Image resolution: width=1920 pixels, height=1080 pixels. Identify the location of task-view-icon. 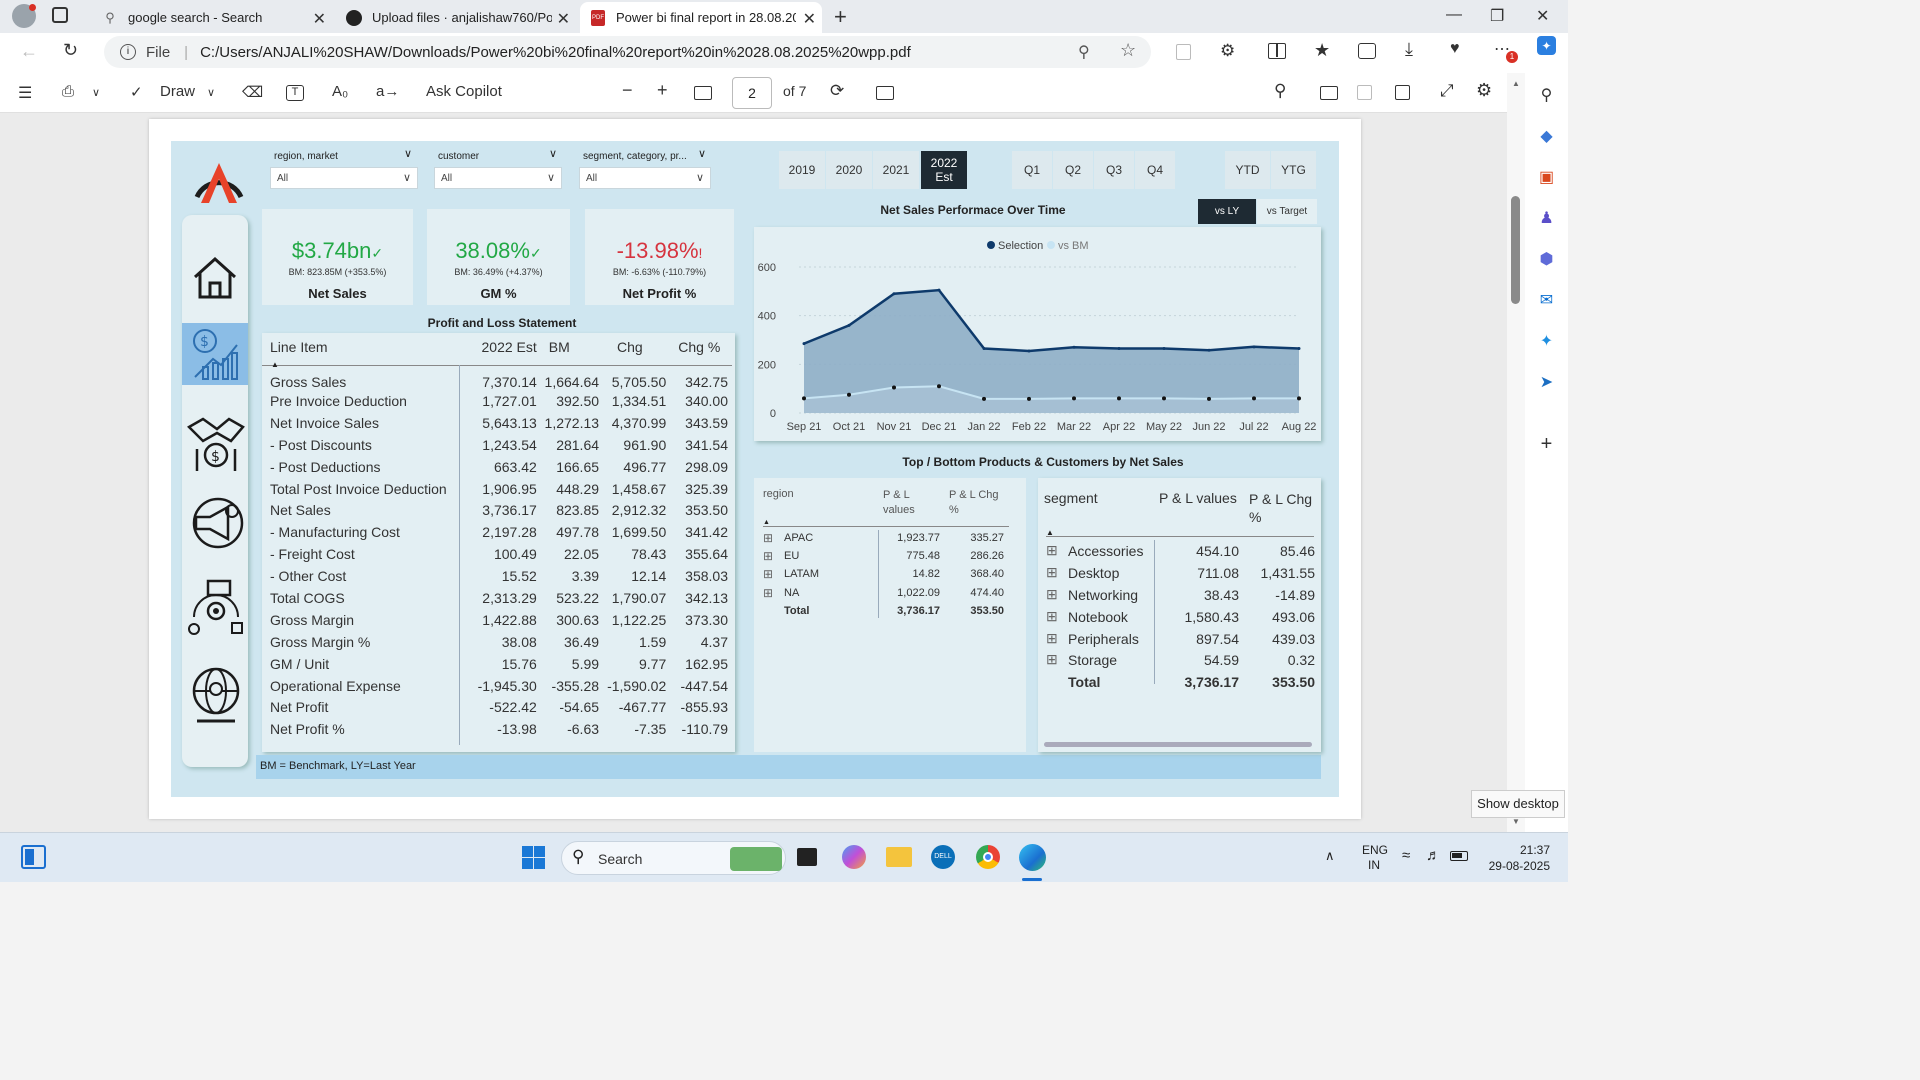
(807, 857).